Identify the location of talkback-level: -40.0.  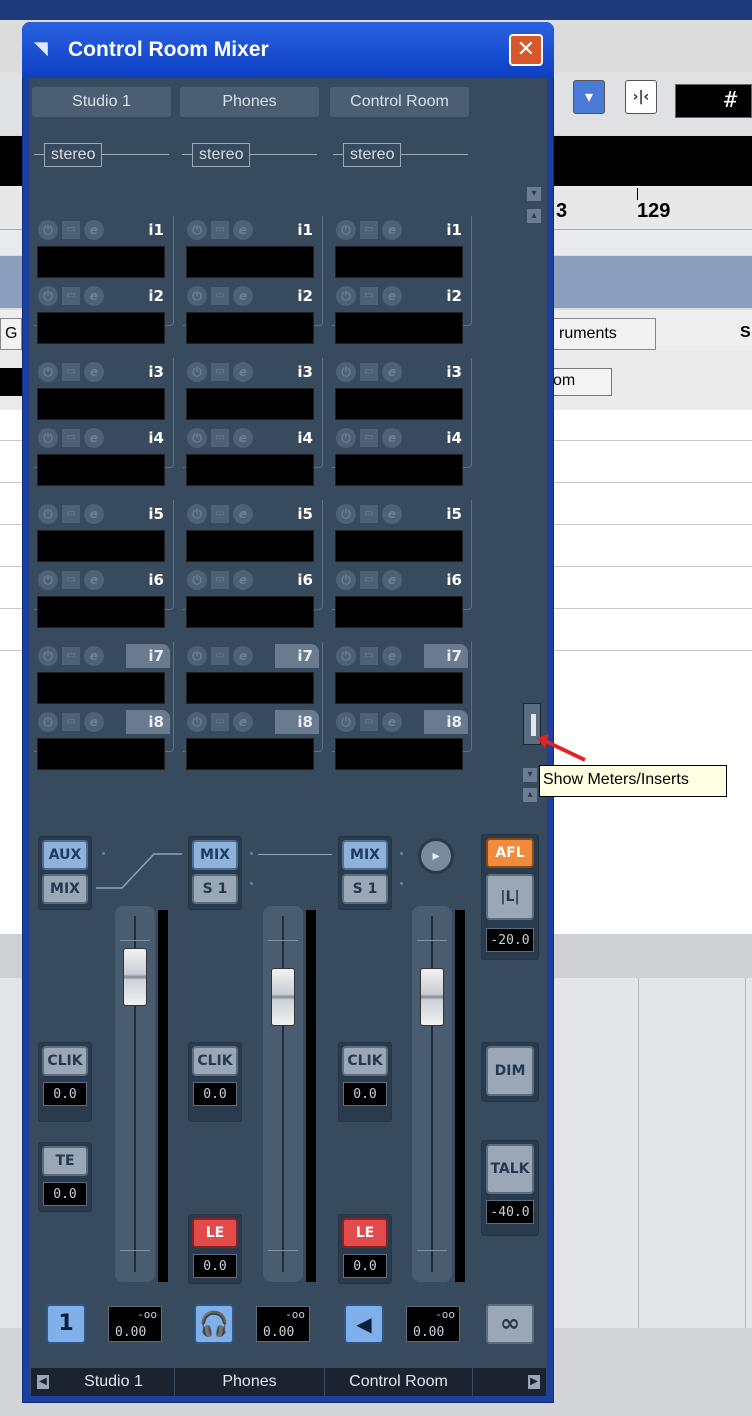
(510, 1212).